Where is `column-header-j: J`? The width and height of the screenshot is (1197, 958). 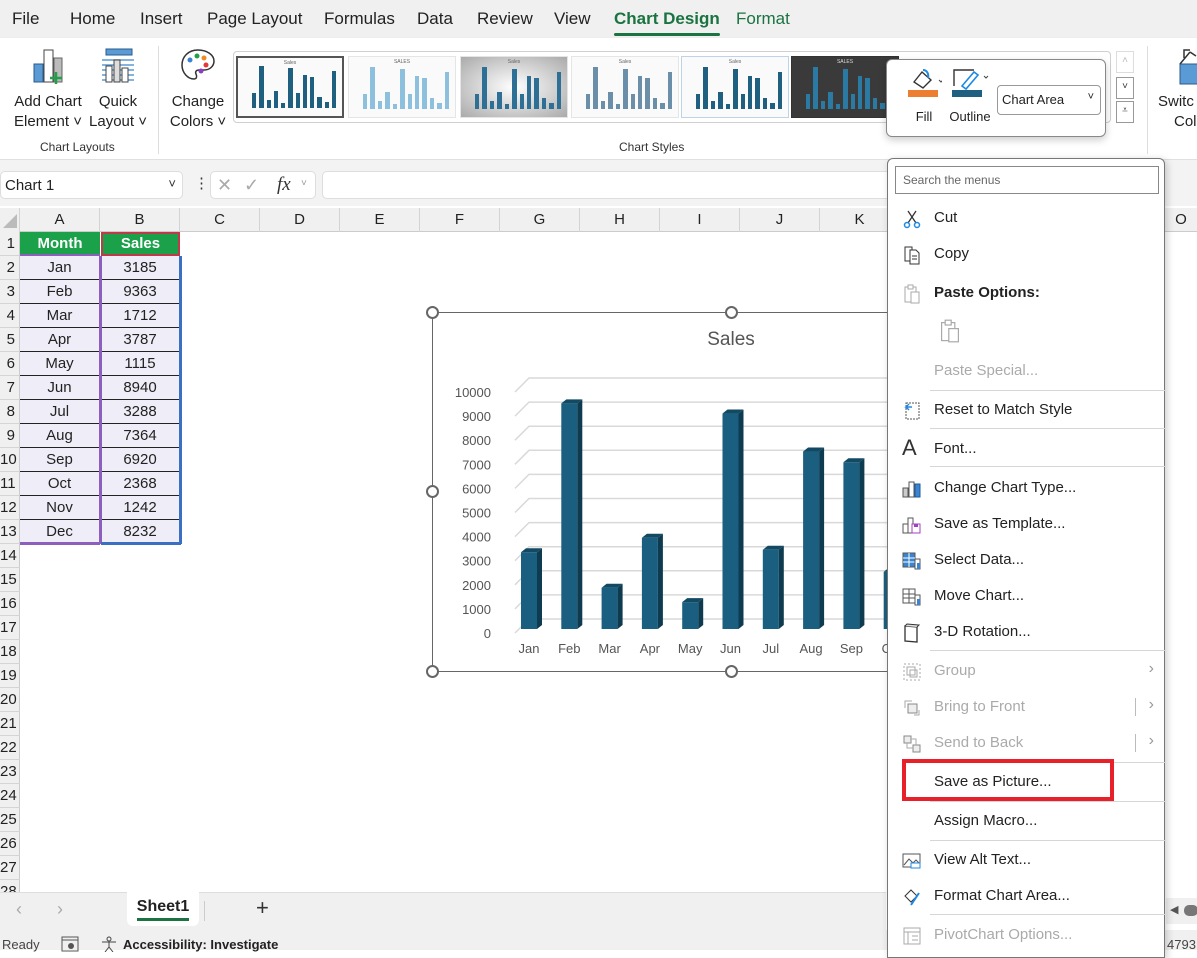 column-header-j: J is located at coordinates (780, 220).